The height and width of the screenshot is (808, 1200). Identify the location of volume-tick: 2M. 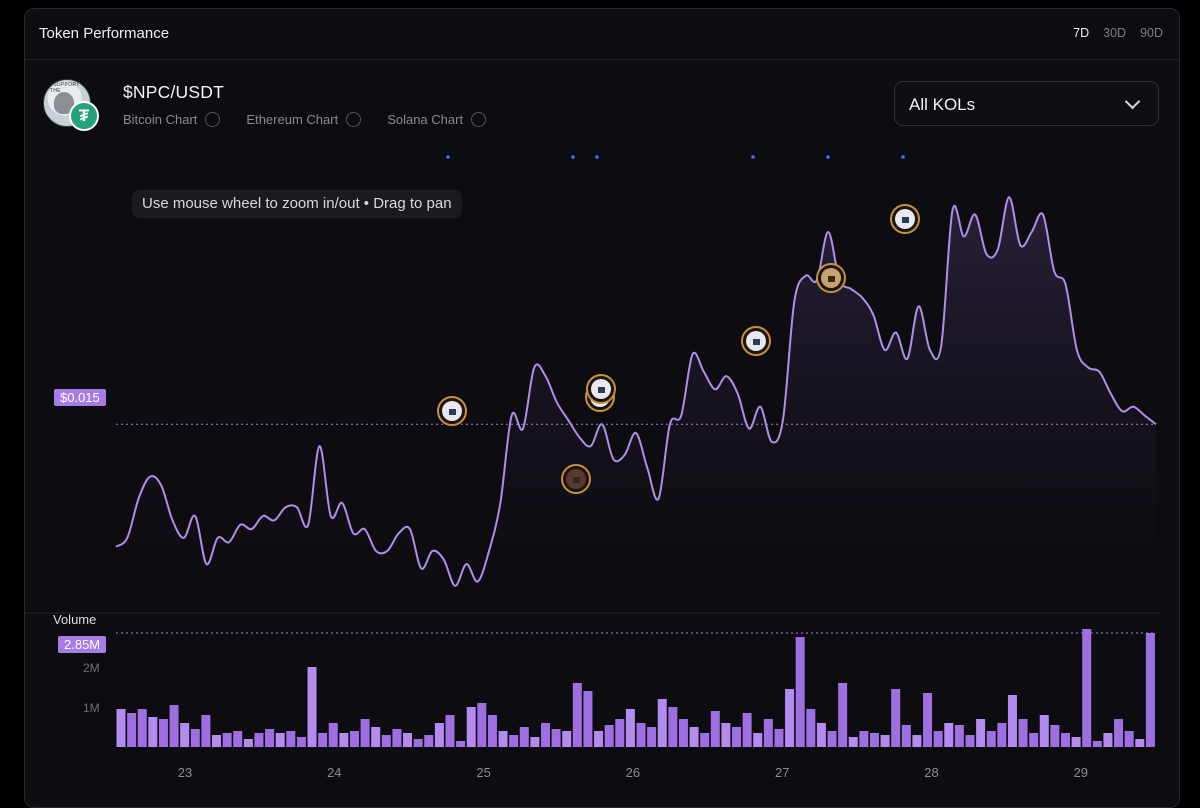
(91, 668).